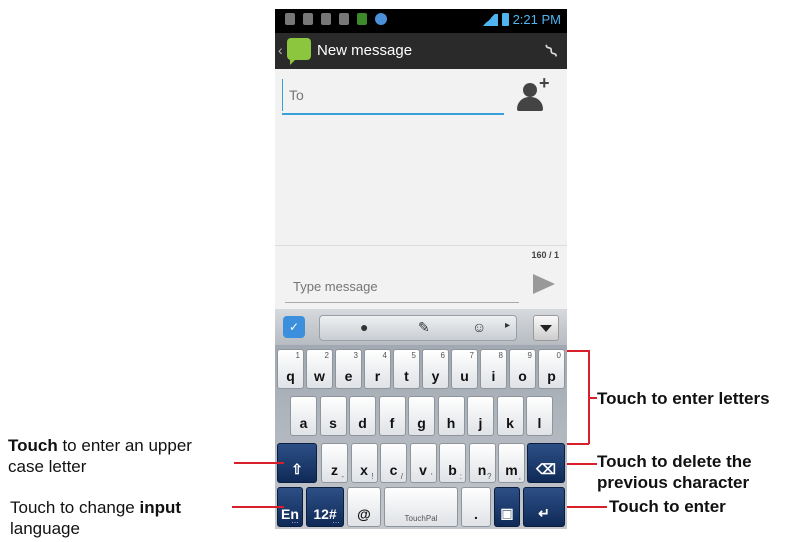 Image resolution: width=796 pixels, height=542 pixels. Describe the element at coordinates (406, 369) in the screenshot. I see `key-t: t5` at that location.